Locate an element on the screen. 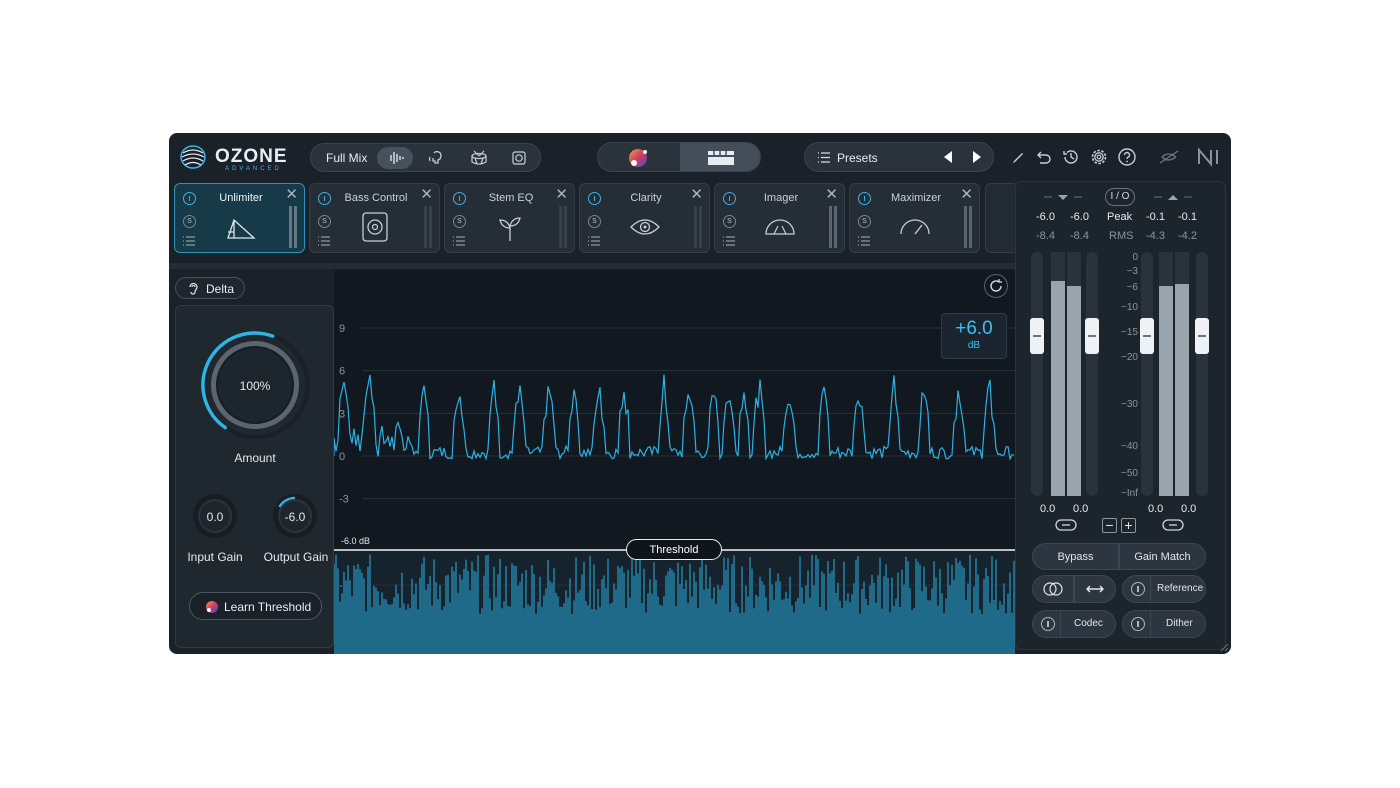  output-collapse-icon is located at coordinates (1173, 197).